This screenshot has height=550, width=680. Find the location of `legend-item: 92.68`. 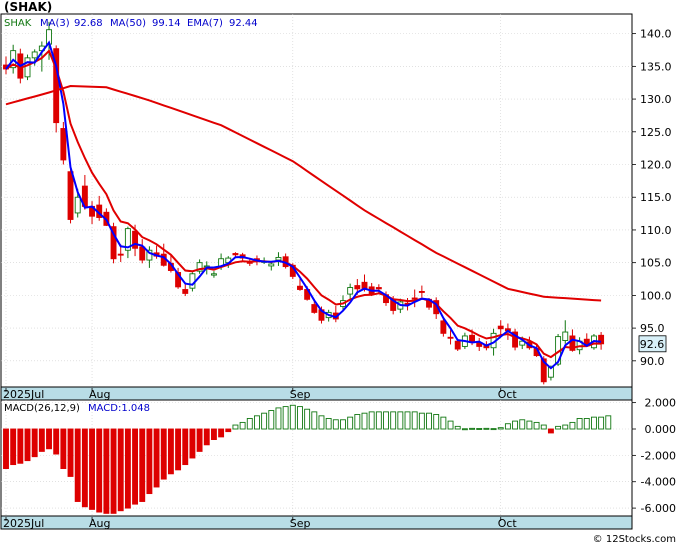

legend-item: 92.68 is located at coordinates (88, 23).